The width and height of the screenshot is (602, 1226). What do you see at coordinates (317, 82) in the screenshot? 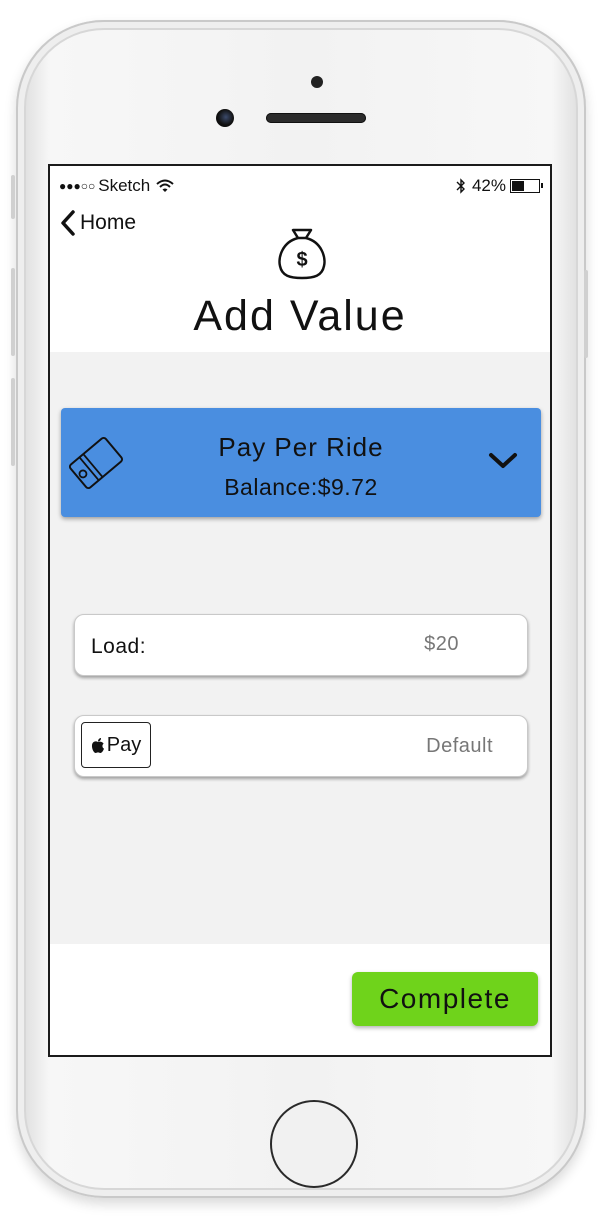
I see `proximity-sensor` at bounding box center [317, 82].